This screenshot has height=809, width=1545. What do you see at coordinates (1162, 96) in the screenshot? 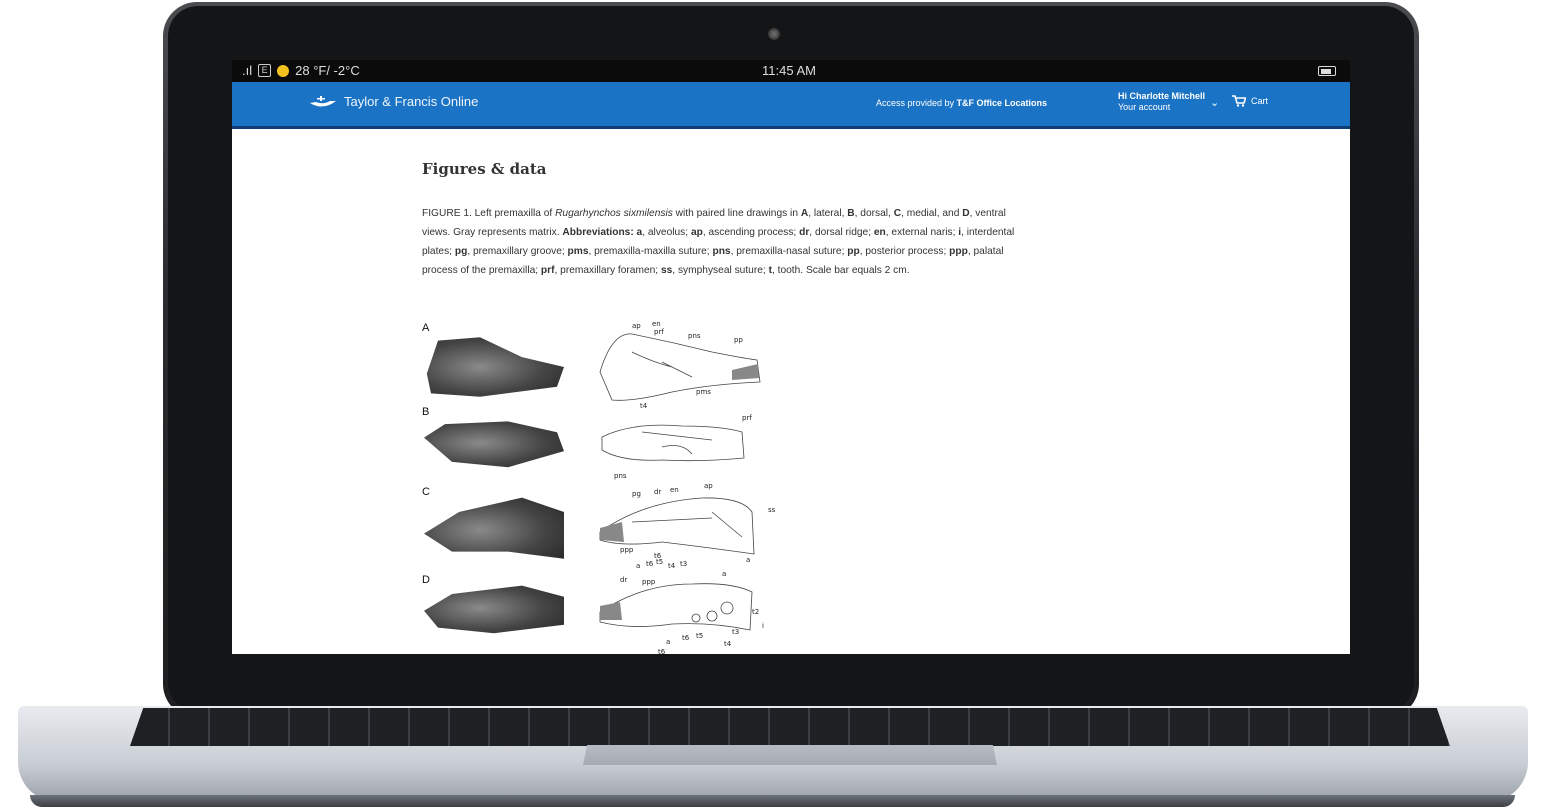
I see `greeting: Hi Charlotte Mitchell` at bounding box center [1162, 96].